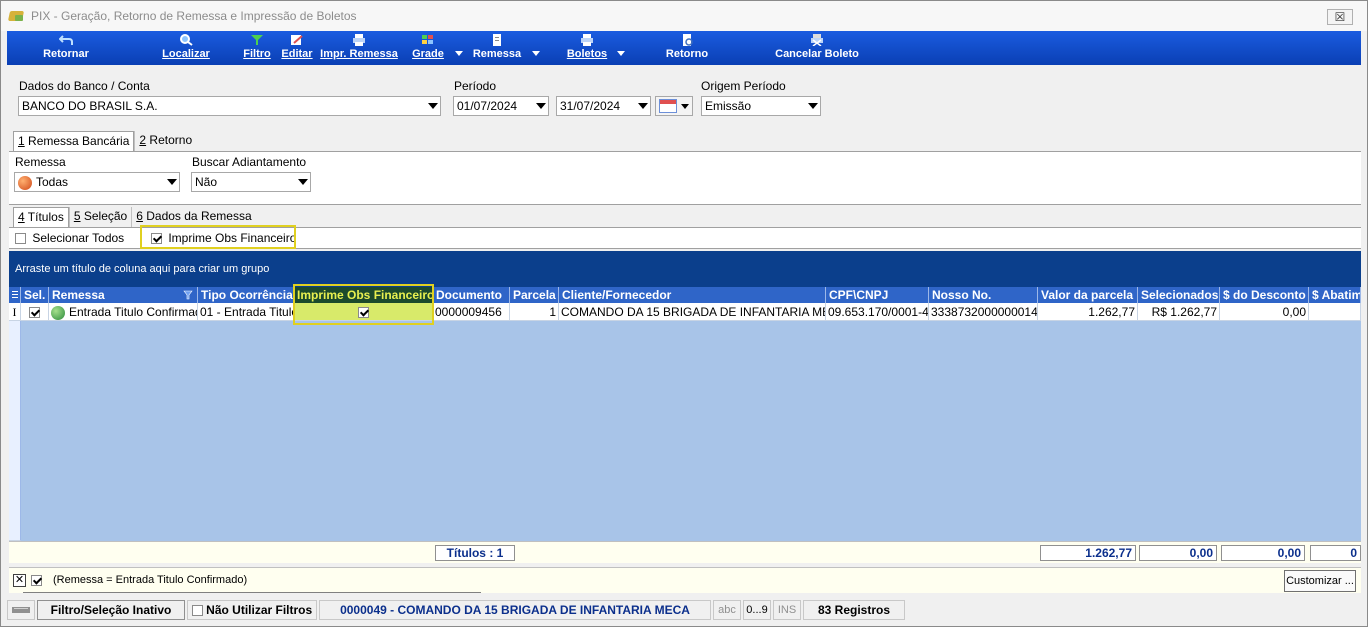 This screenshot has height=627, width=1368. Describe the element at coordinates (229, 106) in the screenshot. I see `banco-select: BANCO DO BRASIL S.A.` at that location.